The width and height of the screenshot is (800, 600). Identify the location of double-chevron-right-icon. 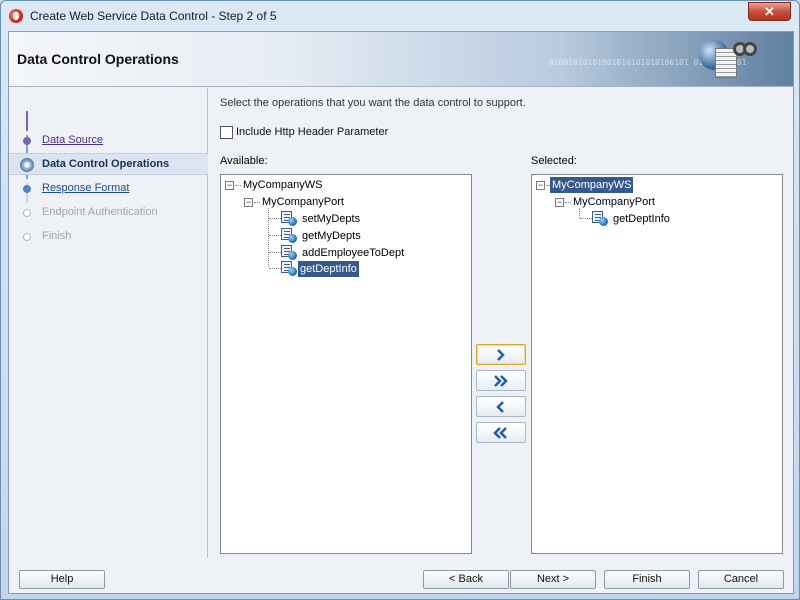
(501, 381).